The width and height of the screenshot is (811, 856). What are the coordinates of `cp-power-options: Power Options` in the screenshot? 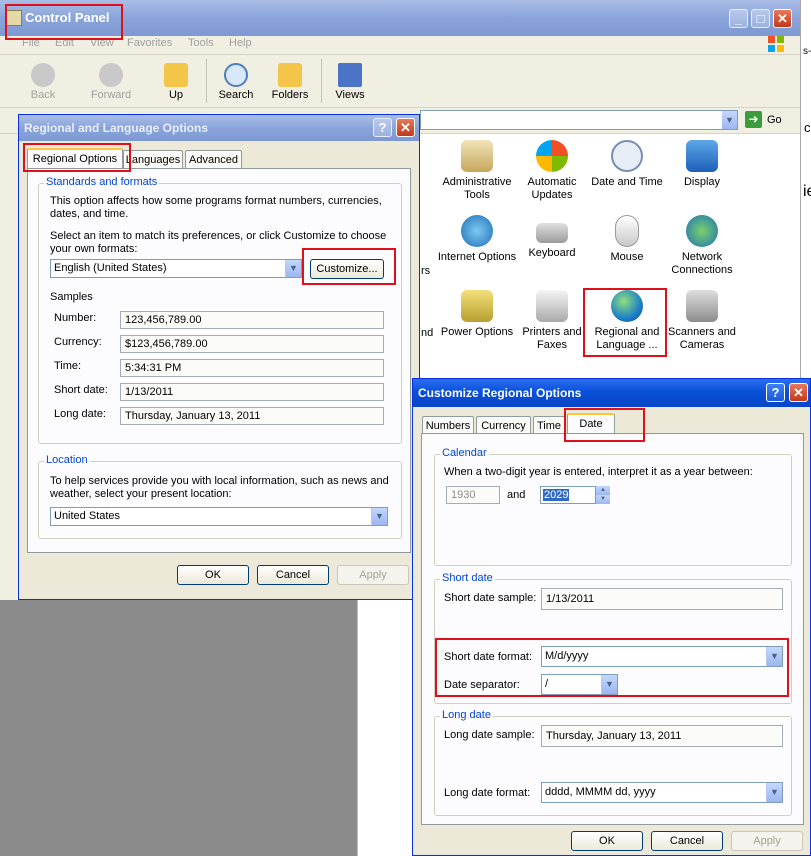 It's located at (477, 314).